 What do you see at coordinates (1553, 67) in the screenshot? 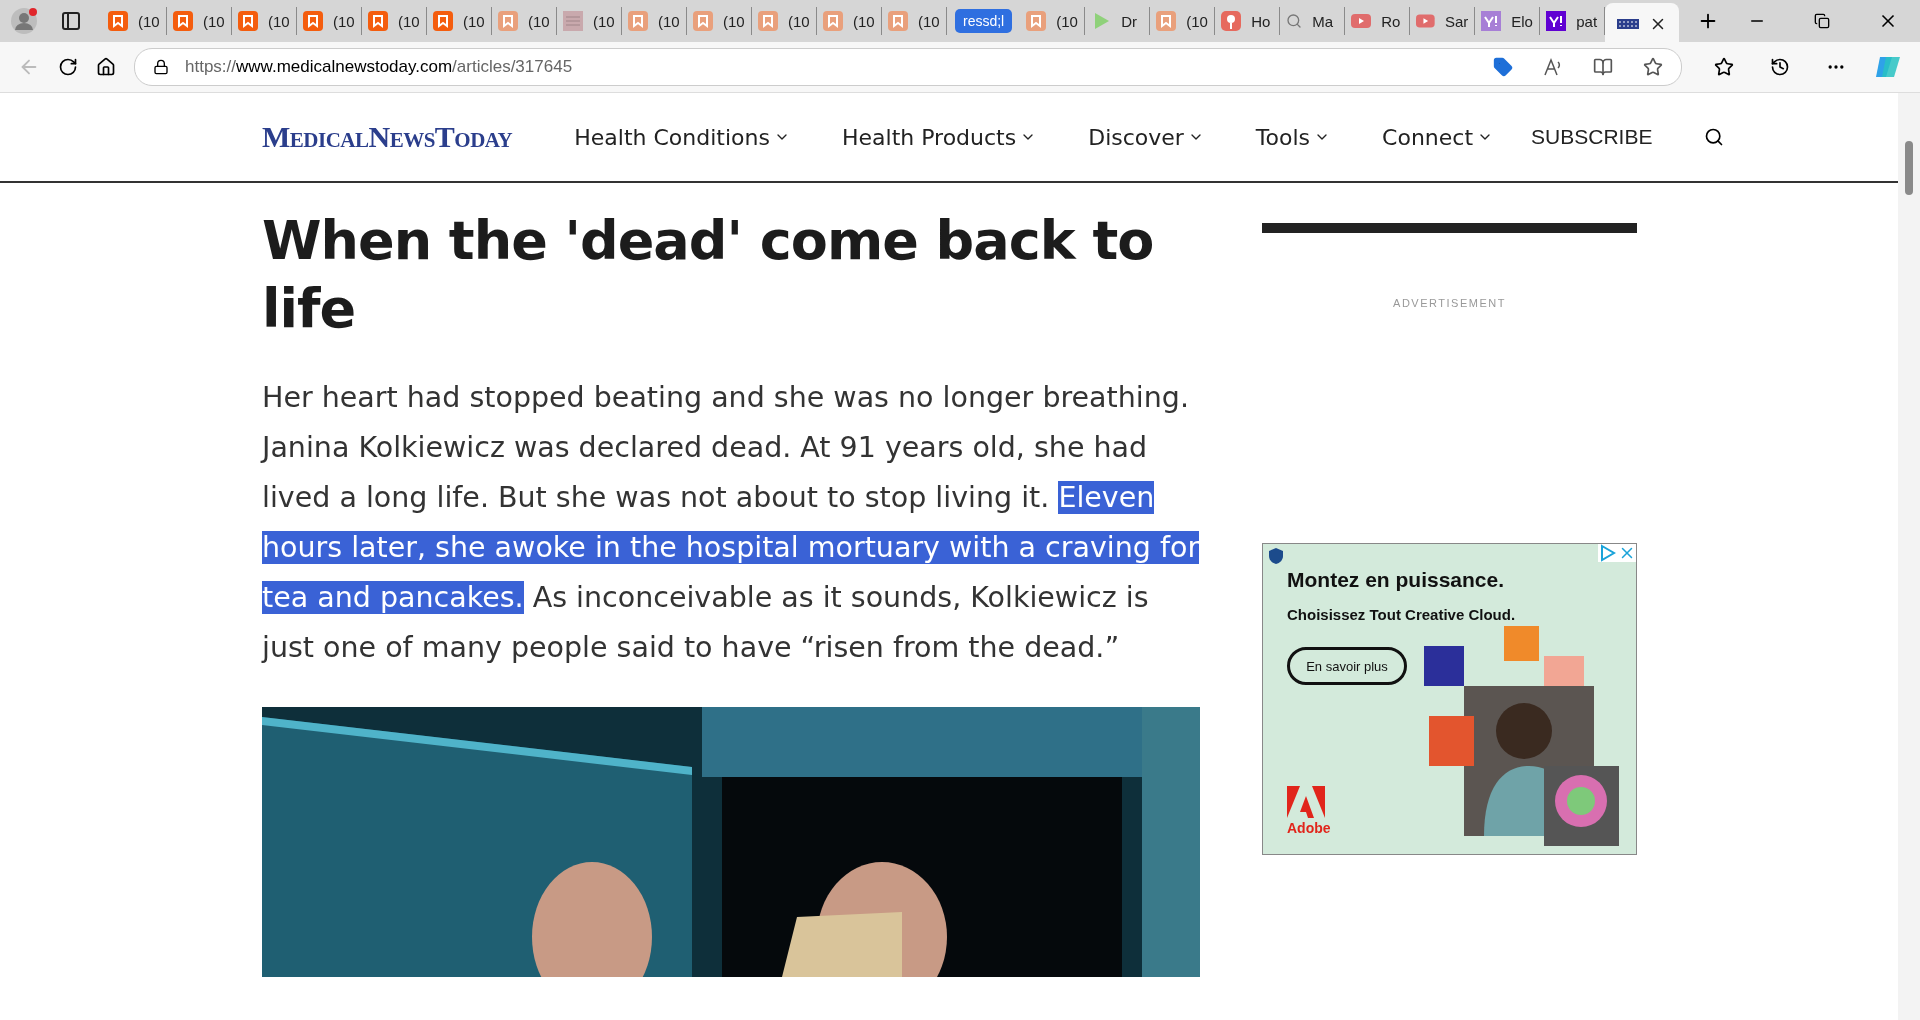
I see `read-aloud-icon` at bounding box center [1553, 67].